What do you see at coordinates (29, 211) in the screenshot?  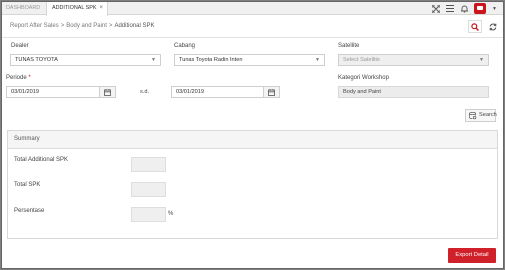 I see `persentase-label: Persentase` at bounding box center [29, 211].